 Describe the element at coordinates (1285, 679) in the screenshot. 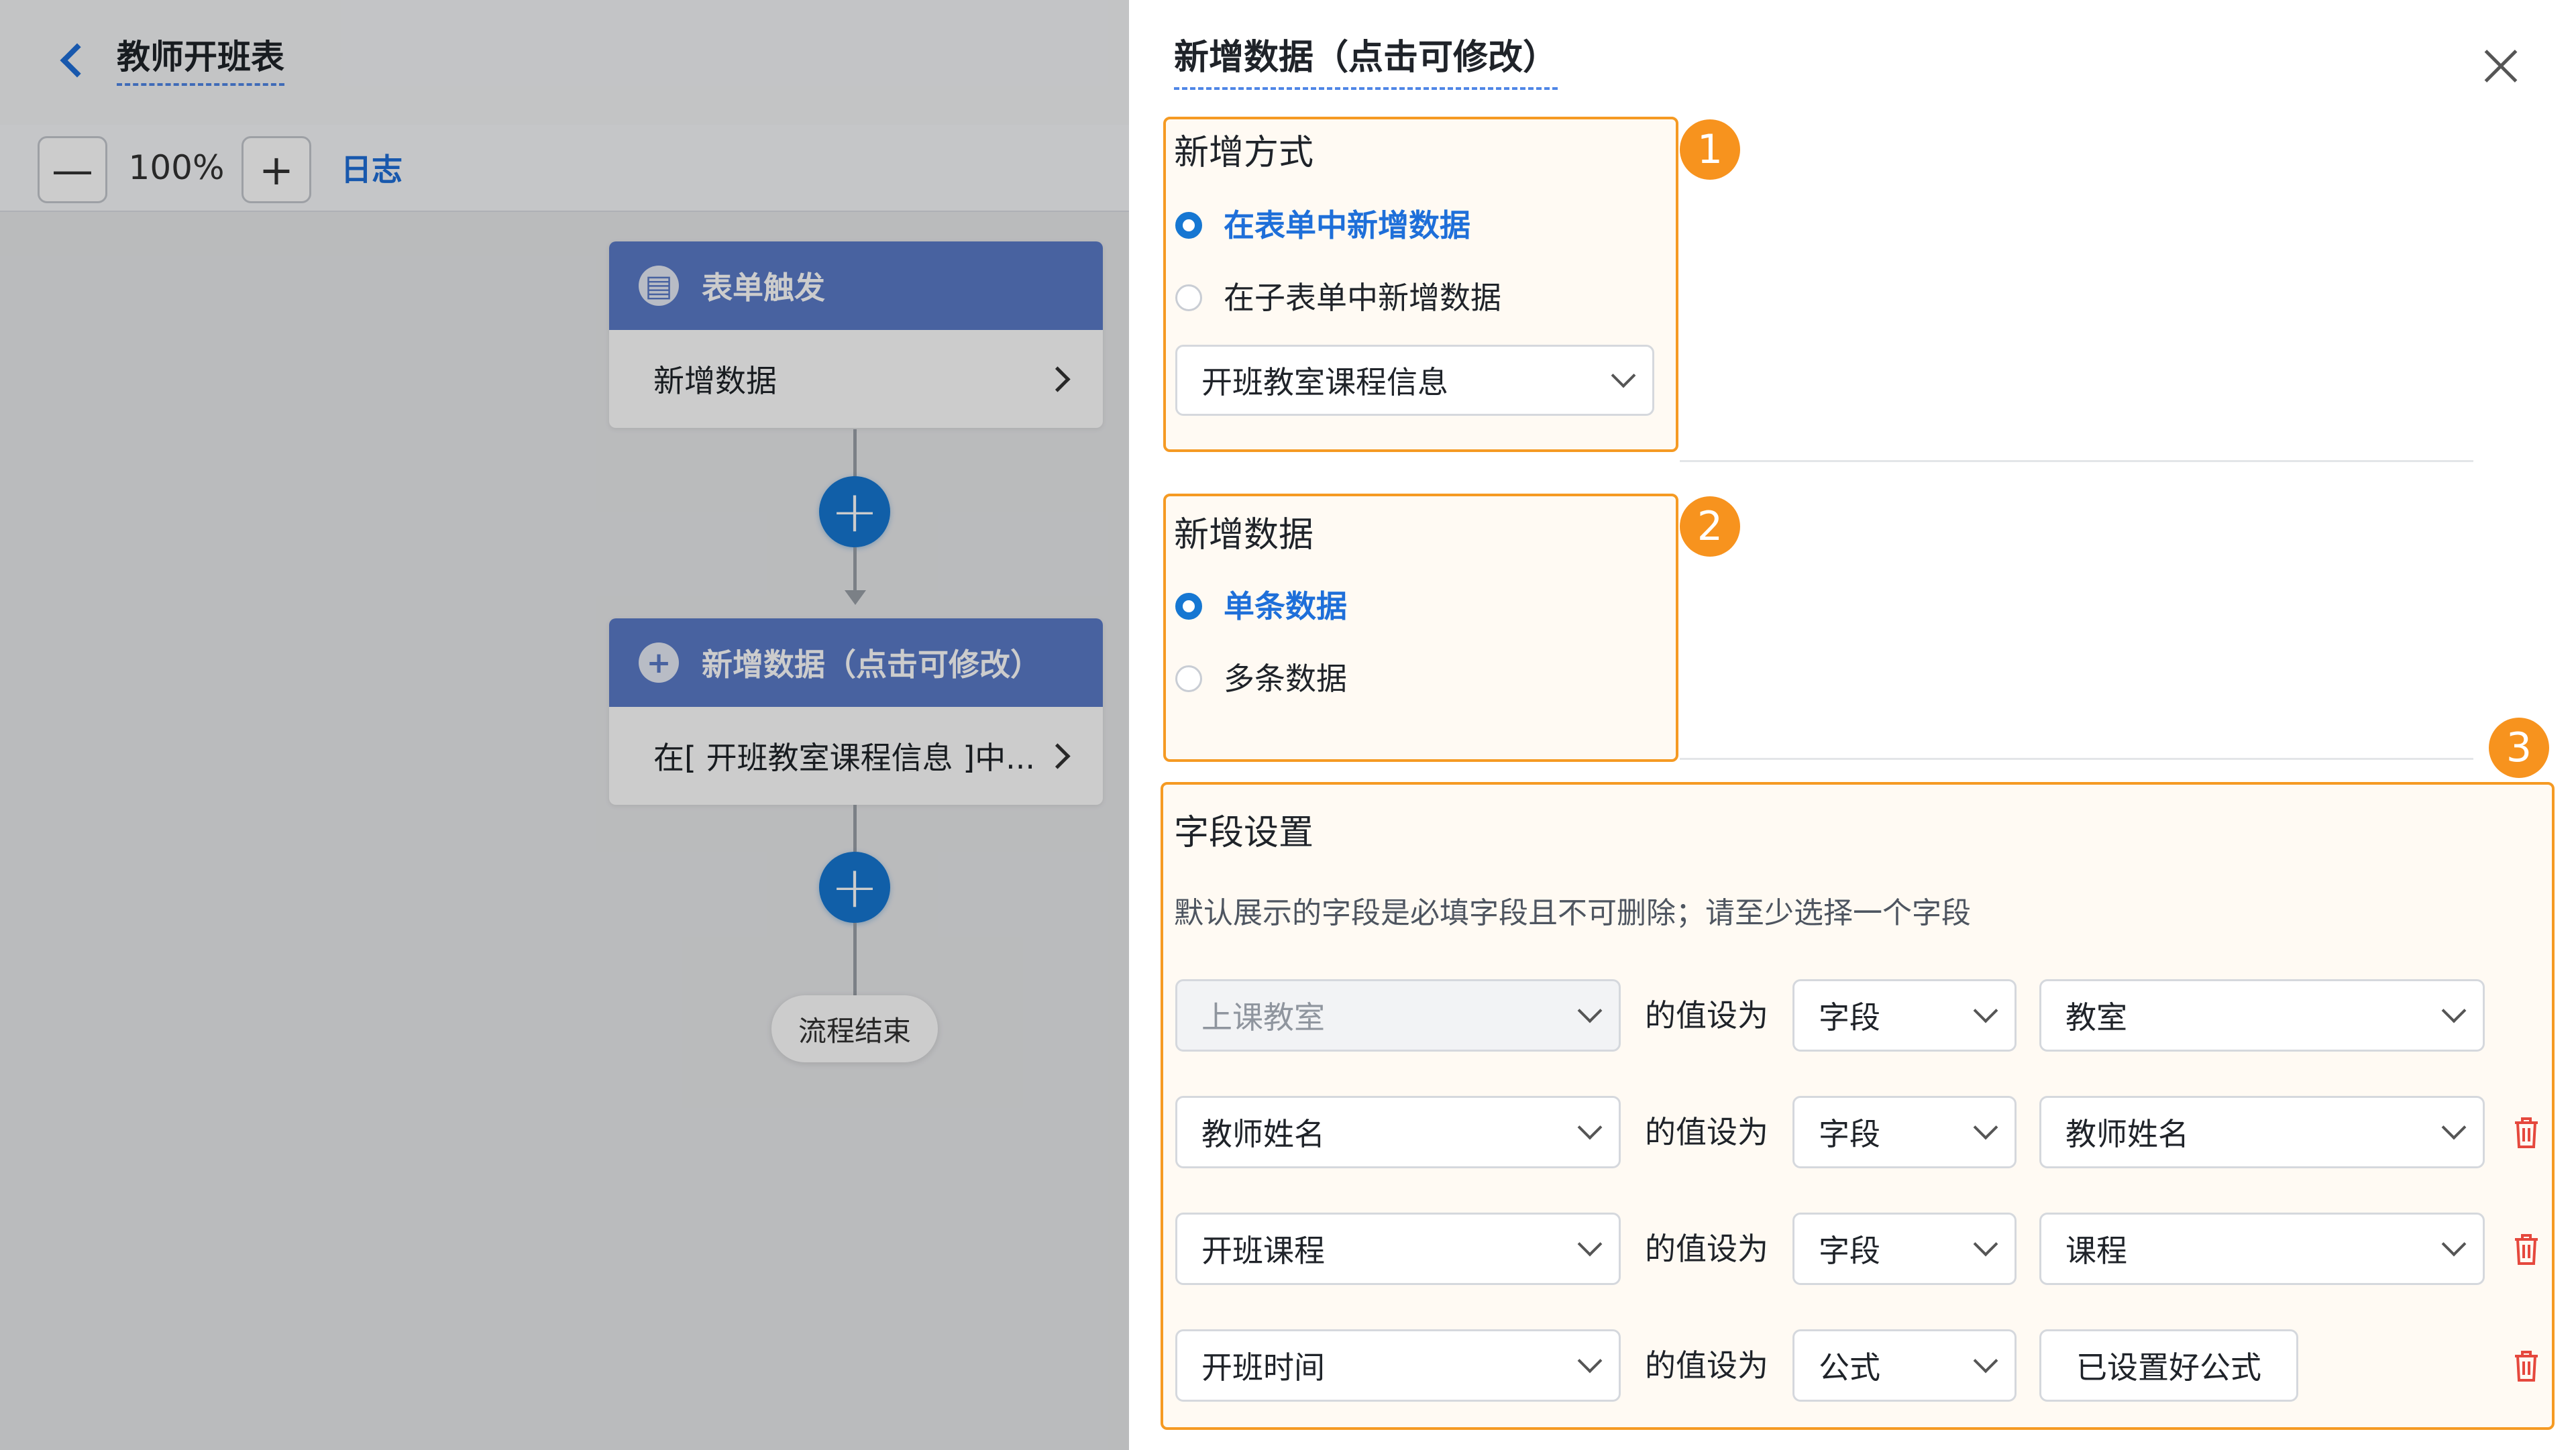

I see `radio-label: 多条数据` at that location.